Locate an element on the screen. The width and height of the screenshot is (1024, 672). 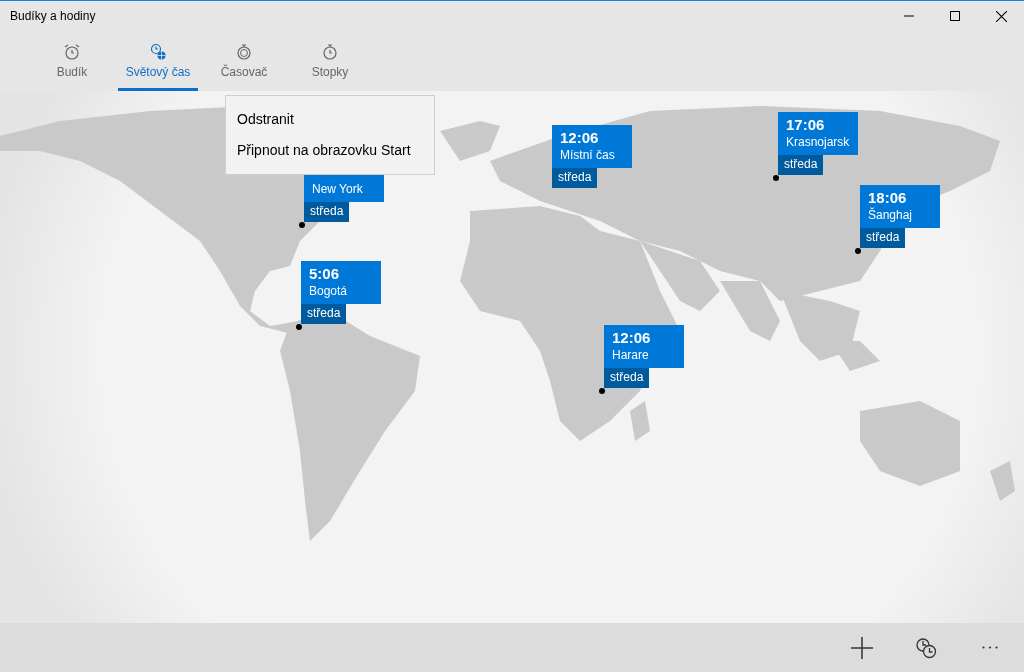
maximize-icon is located at coordinates (955, 16).